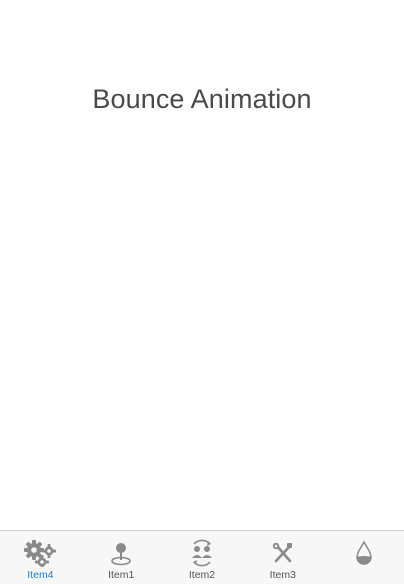 This screenshot has width=404, height=584. What do you see at coordinates (121, 553) in the screenshot?
I see `joystick-icon` at bounding box center [121, 553].